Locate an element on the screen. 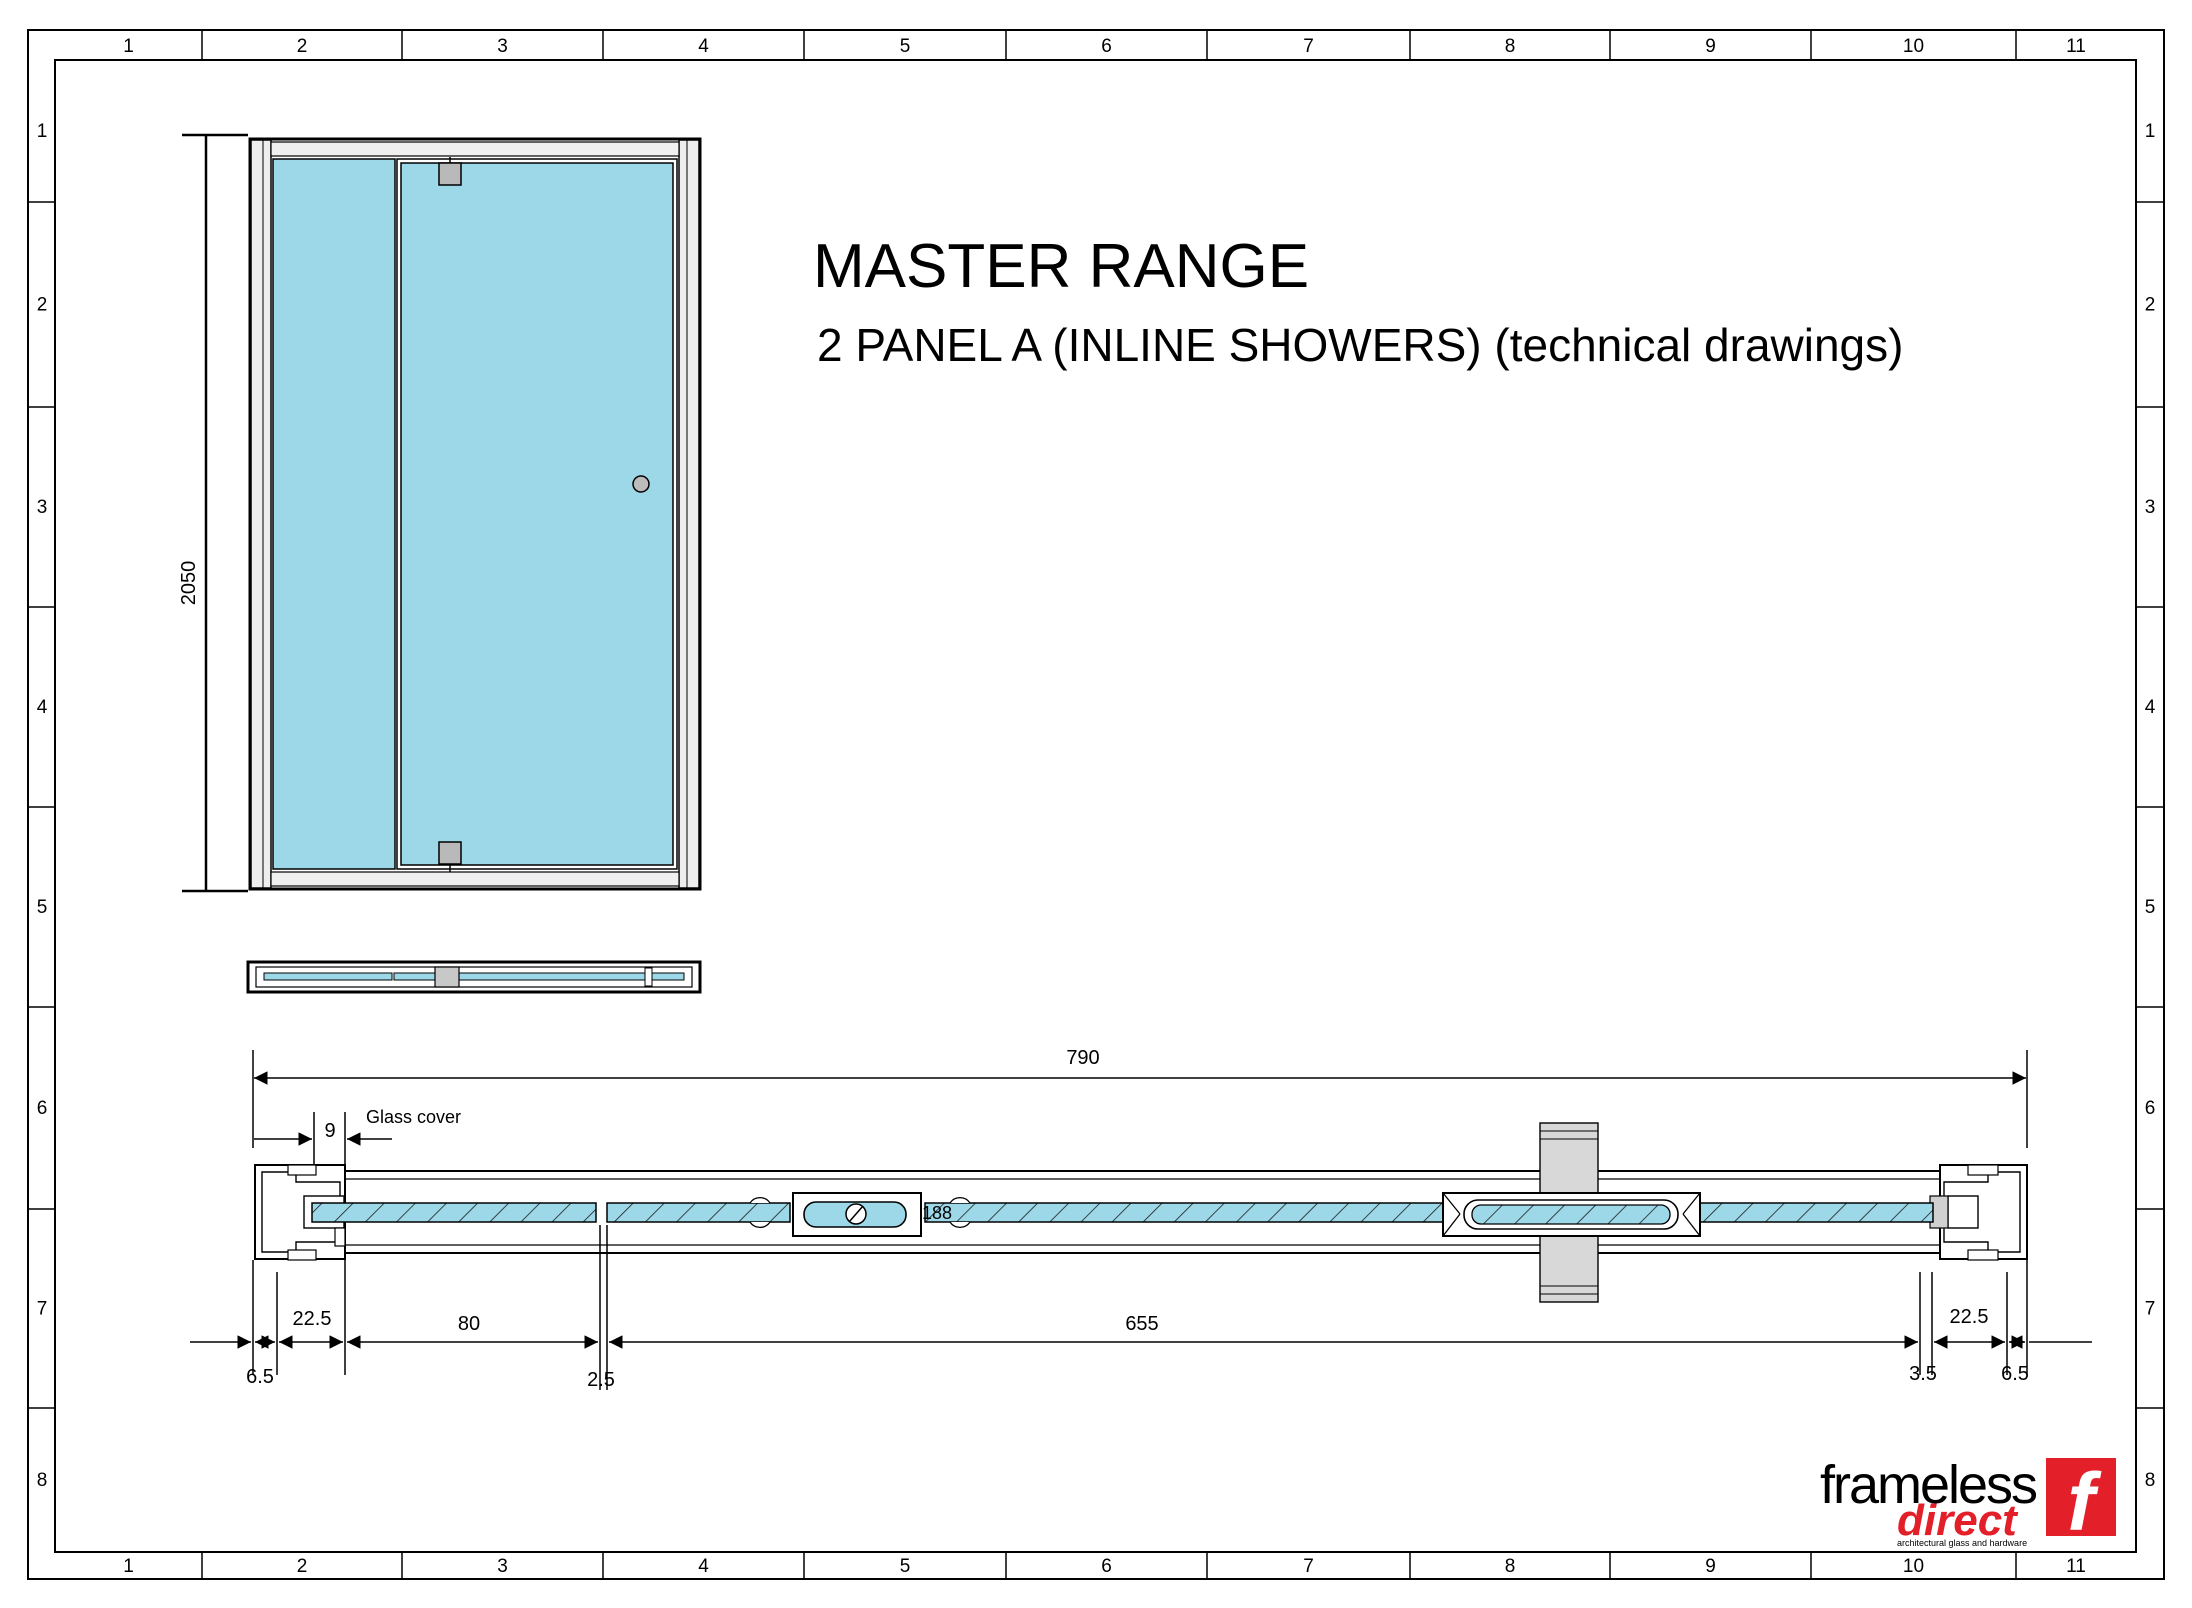  grid-column-label-bottom: 9 is located at coordinates (1710, 1566).